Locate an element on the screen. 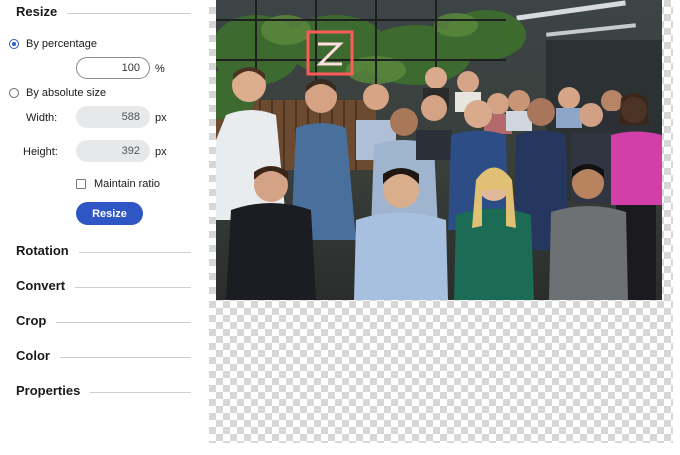 The width and height of the screenshot is (680, 455). maintain-ratio-checkbox is located at coordinates (81, 184).